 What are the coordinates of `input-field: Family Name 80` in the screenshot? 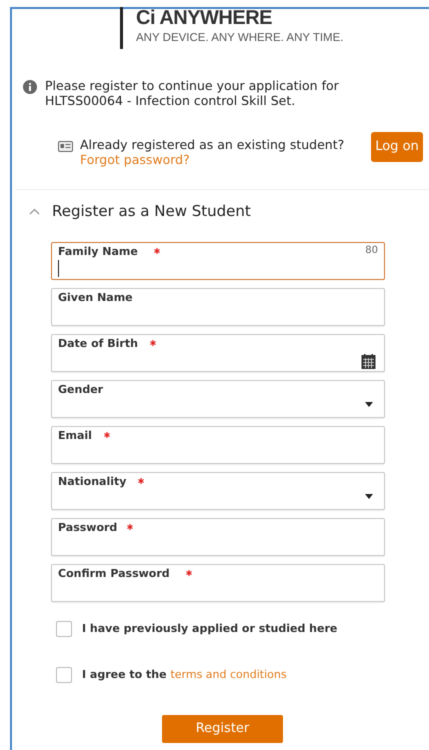 It's located at (218, 261).